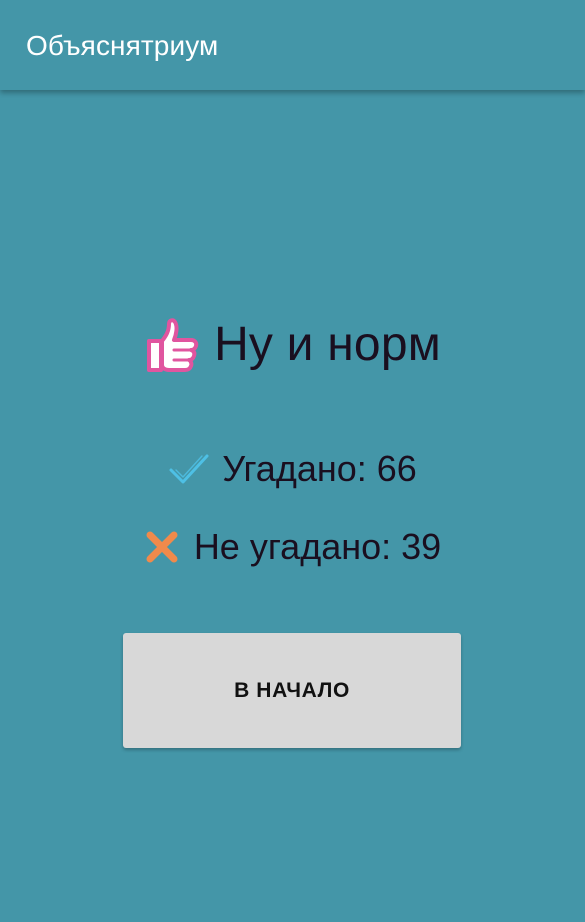 This screenshot has width=585, height=922. Describe the element at coordinates (319, 468) in the screenshot. I see `guessed-label: Угадано: 66` at that location.